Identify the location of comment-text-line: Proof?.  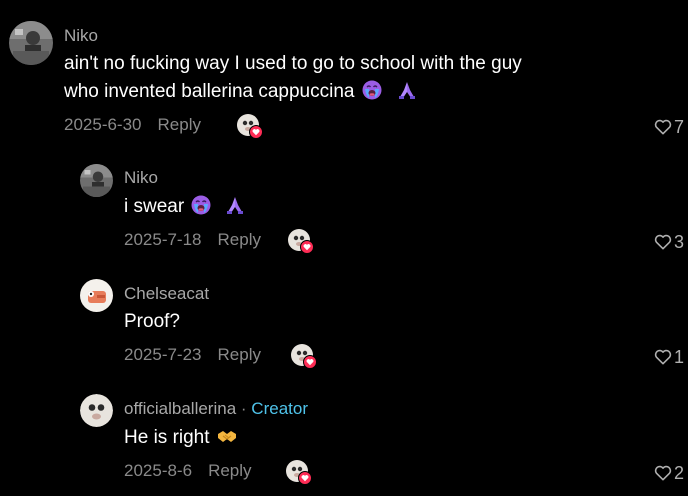
(152, 322).